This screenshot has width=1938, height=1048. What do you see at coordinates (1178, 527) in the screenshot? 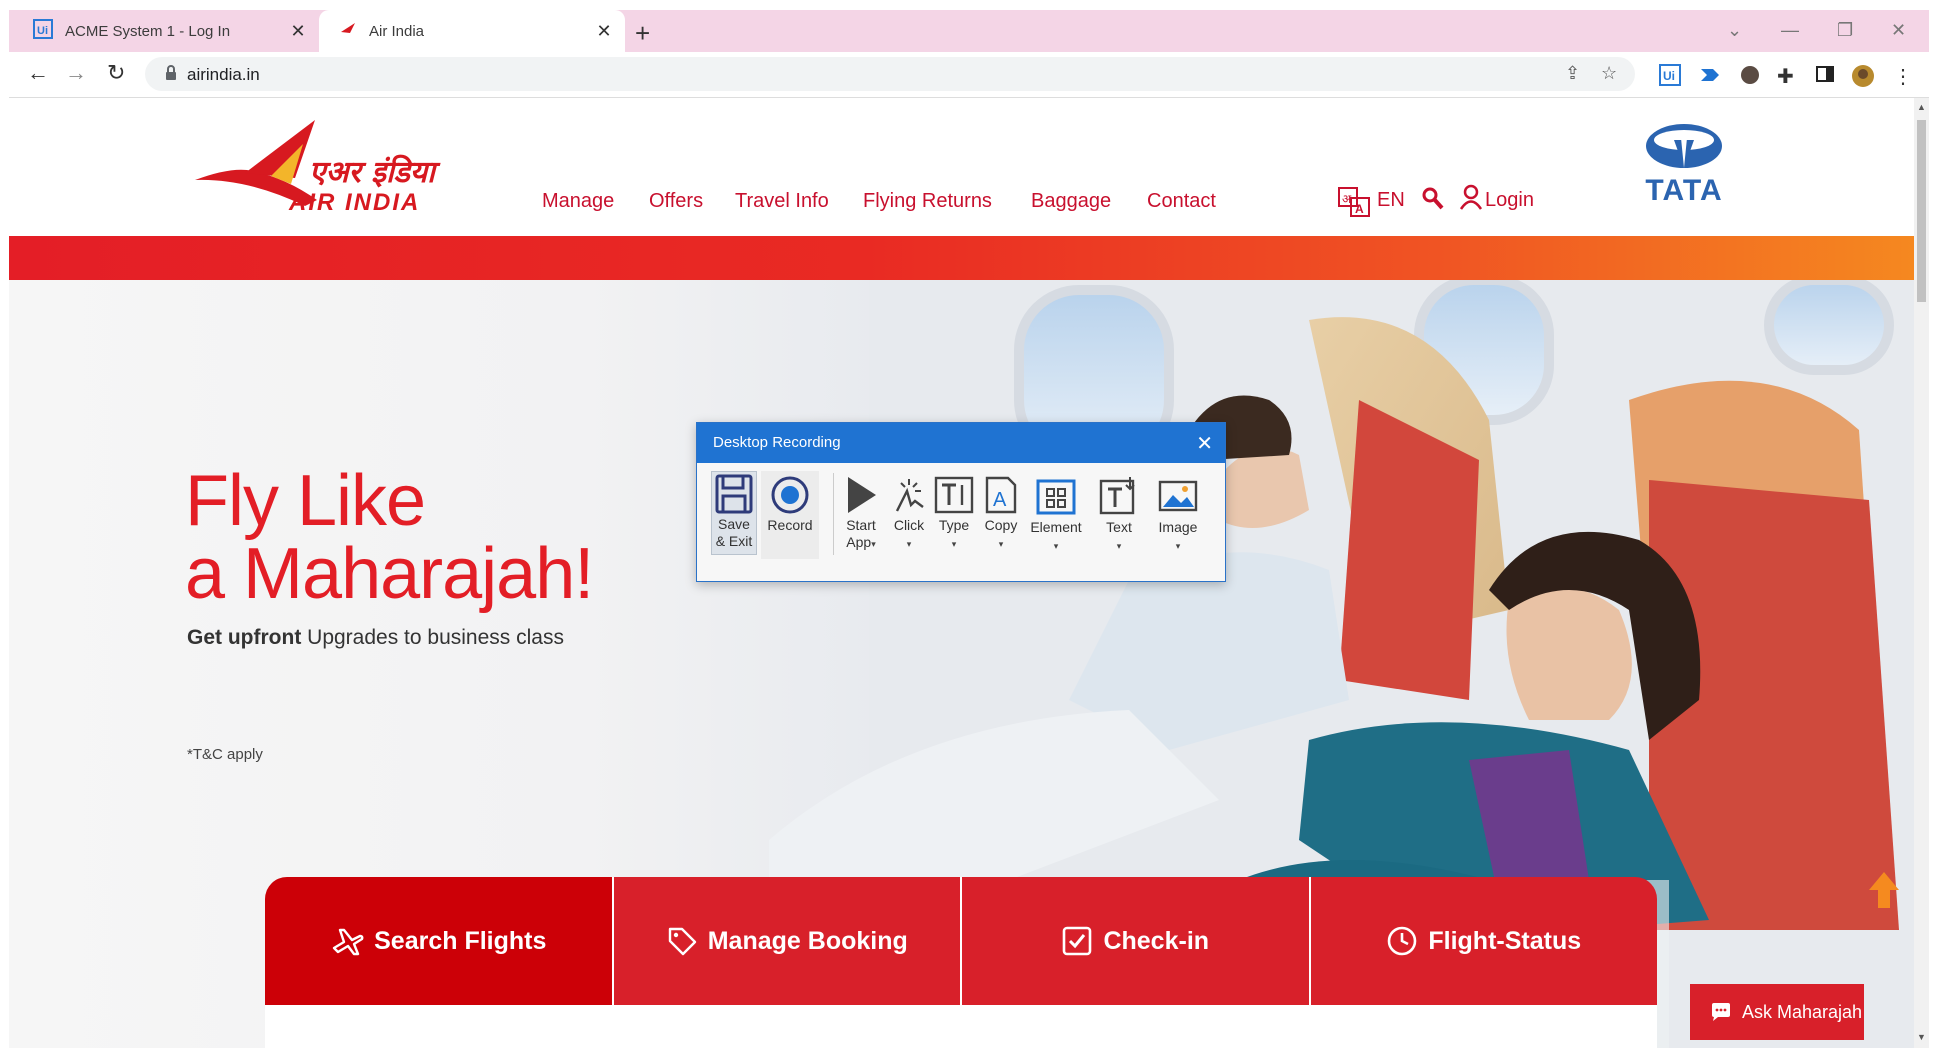
I see `image-label: Image` at bounding box center [1178, 527].